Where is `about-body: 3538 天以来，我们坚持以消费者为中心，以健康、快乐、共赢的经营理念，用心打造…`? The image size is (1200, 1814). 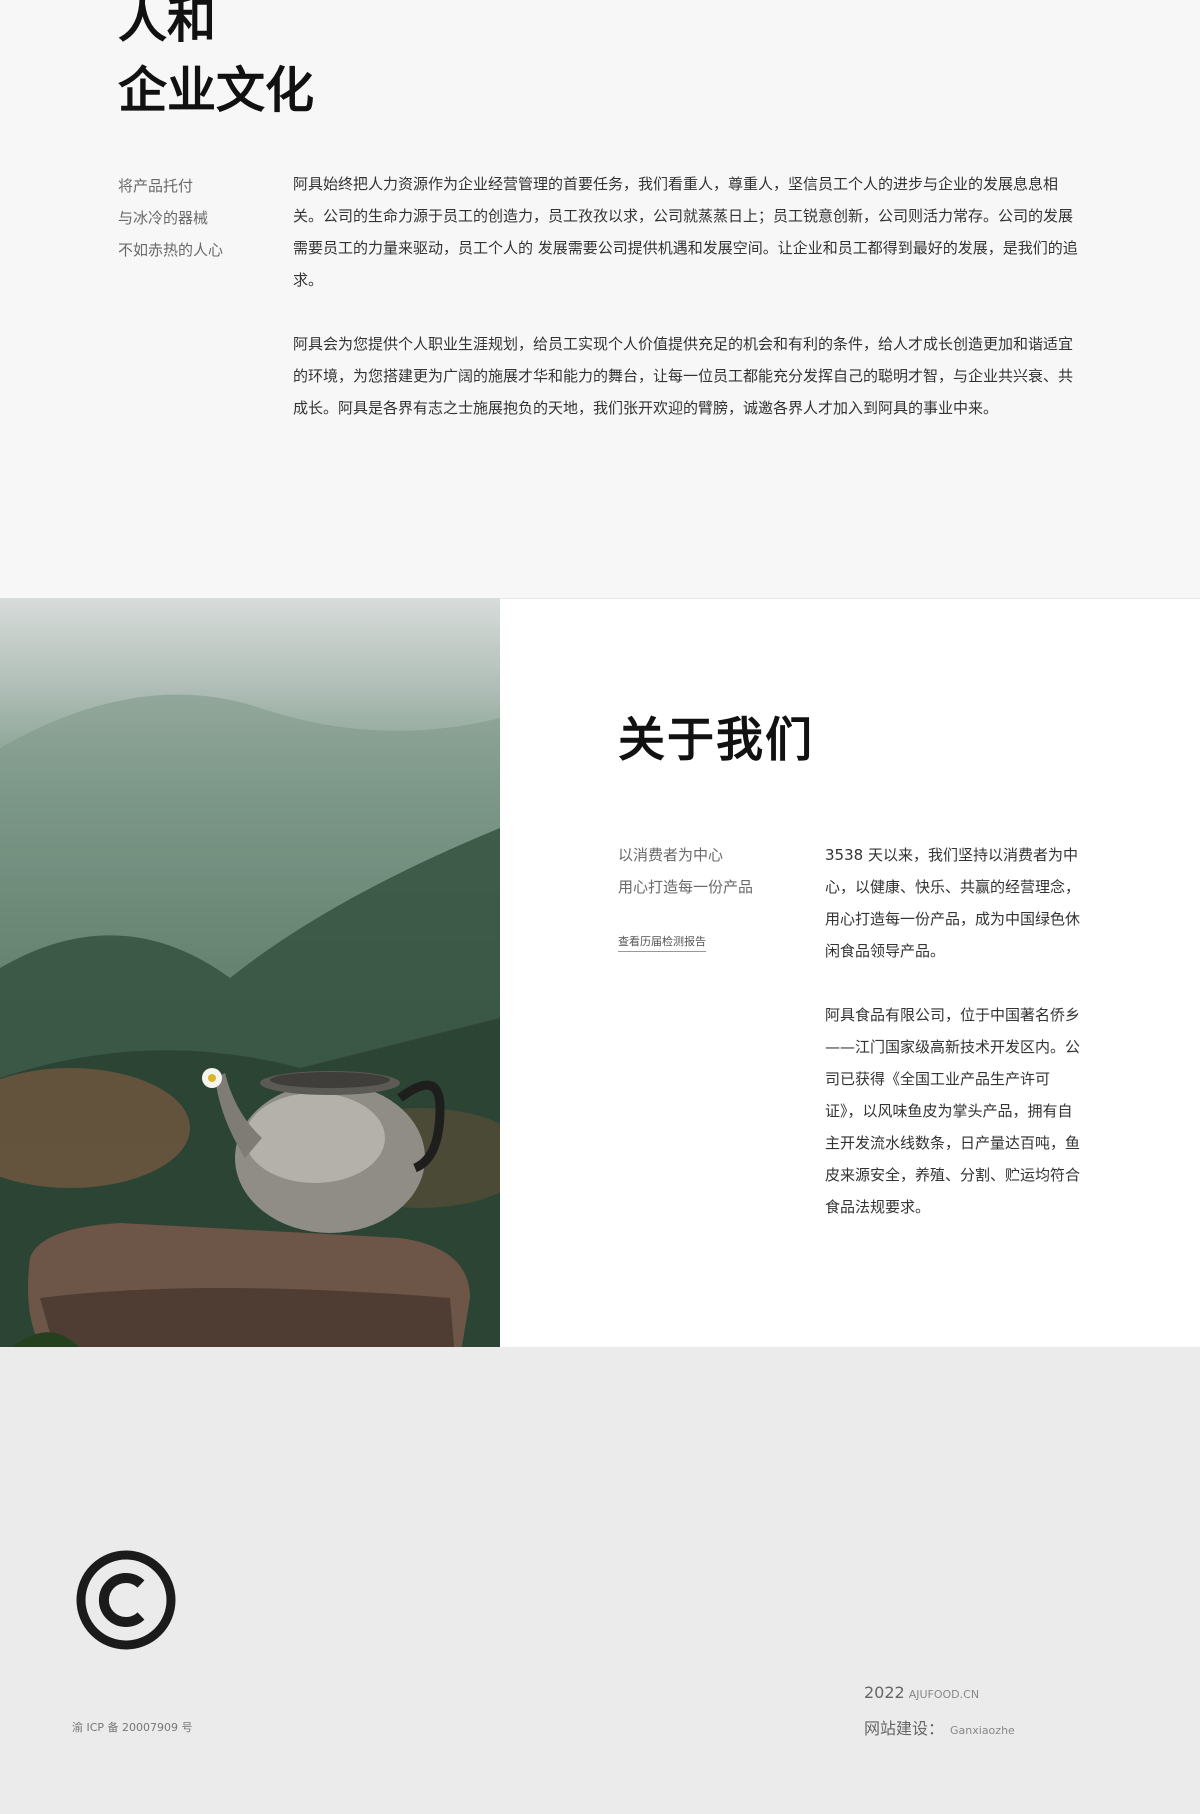 about-body: 3538 天以来，我们坚持以消费者为中心，以健康、快乐、共赢的经营理念，用心打造… is located at coordinates (955, 1047).